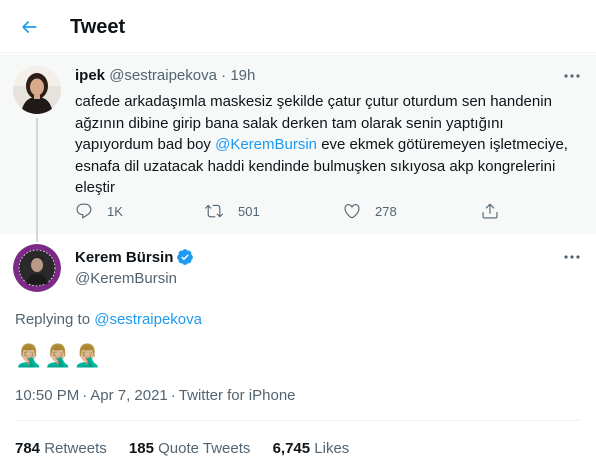 The width and height of the screenshot is (596, 473). Describe the element at coordinates (266, 144) in the screenshot. I see `mention-link: @KeremBursin` at that location.